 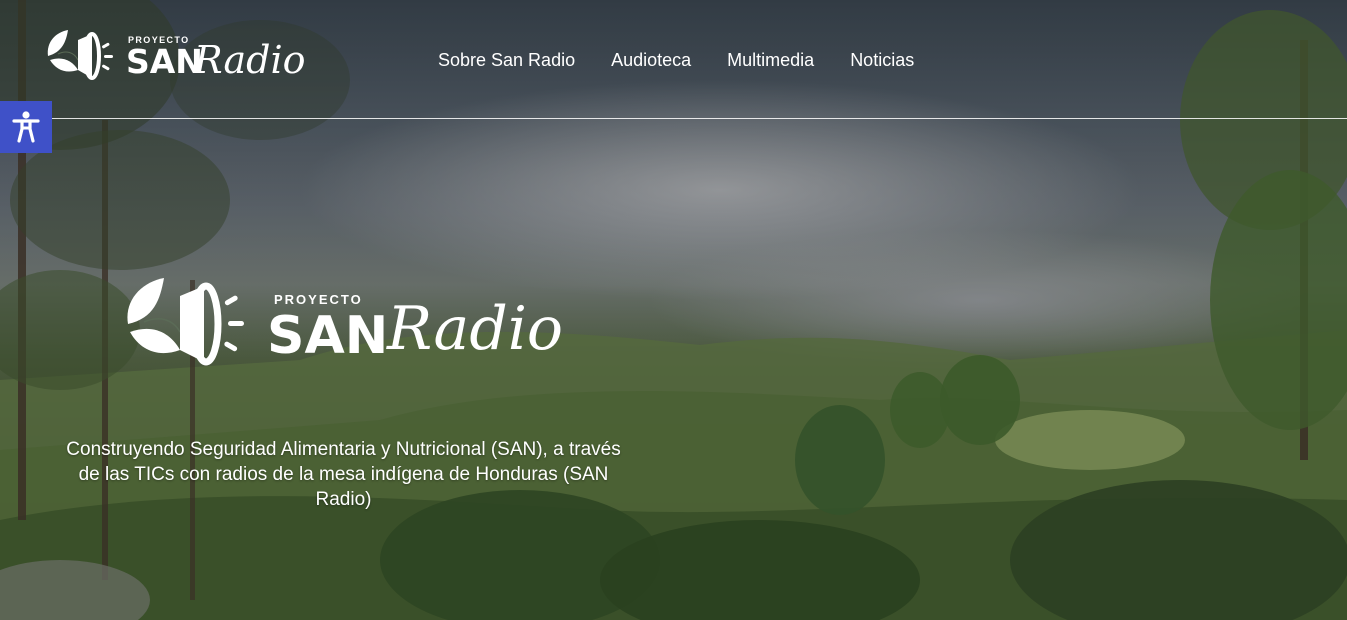 What do you see at coordinates (770, 60) in the screenshot?
I see `nav-item-multimedia: Multimedia` at bounding box center [770, 60].